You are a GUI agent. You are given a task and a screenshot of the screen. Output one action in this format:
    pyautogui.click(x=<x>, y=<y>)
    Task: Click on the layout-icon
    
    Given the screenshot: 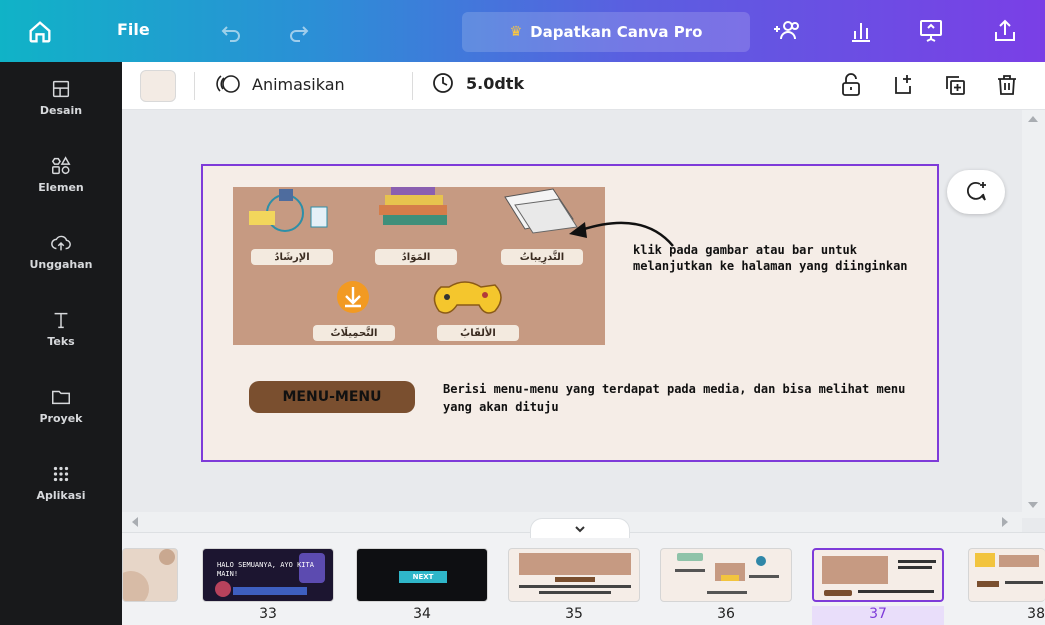 What is the action you would take?
    pyautogui.click(x=61, y=89)
    